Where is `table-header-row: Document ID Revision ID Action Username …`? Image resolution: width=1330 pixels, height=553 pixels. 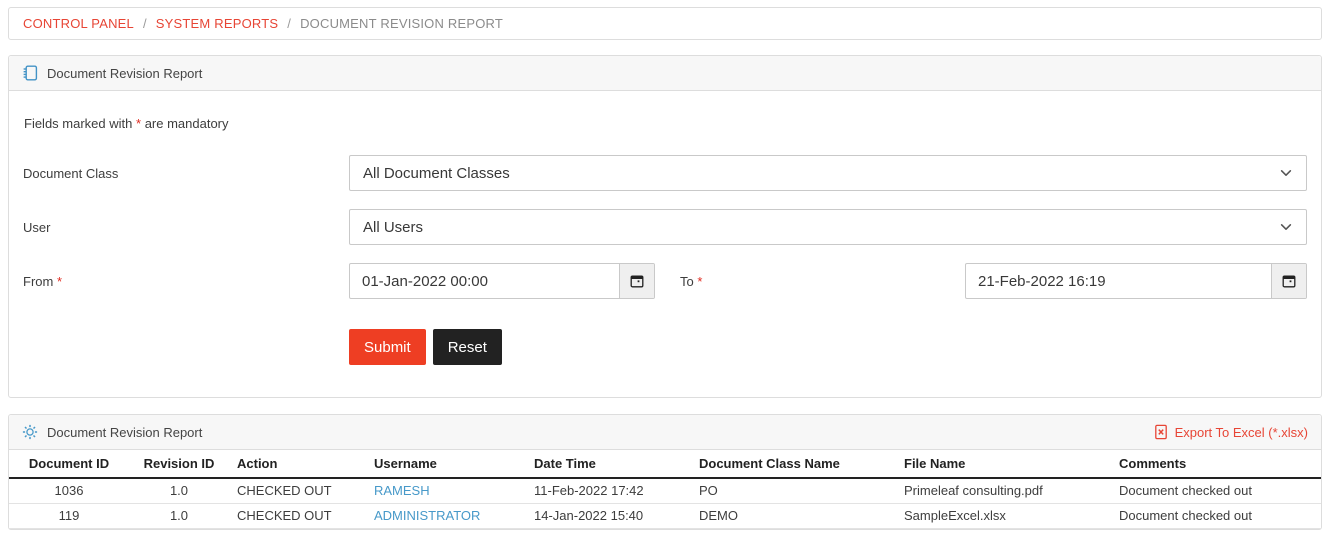 table-header-row: Document ID Revision ID Action Username … is located at coordinates (665, 464).